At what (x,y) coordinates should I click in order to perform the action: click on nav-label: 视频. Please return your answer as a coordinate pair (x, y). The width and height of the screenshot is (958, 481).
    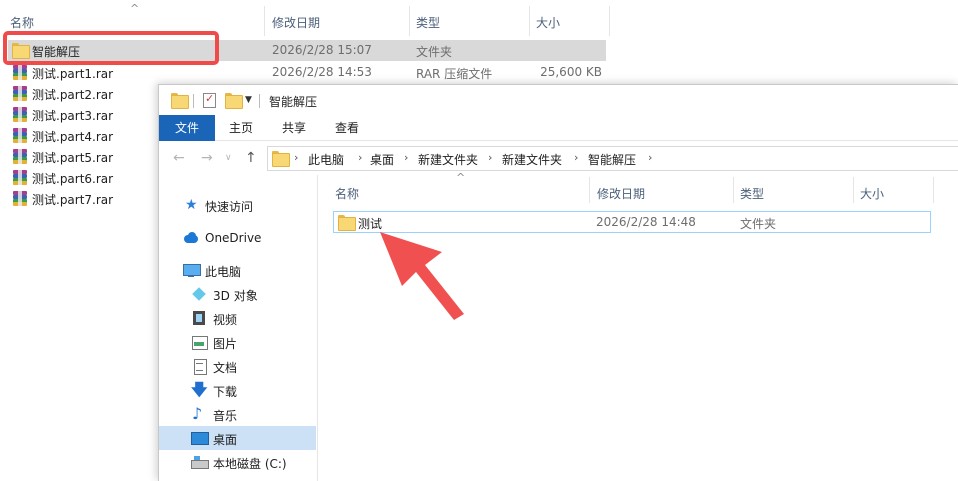
    Looking at the image, I should click on (225, 320).